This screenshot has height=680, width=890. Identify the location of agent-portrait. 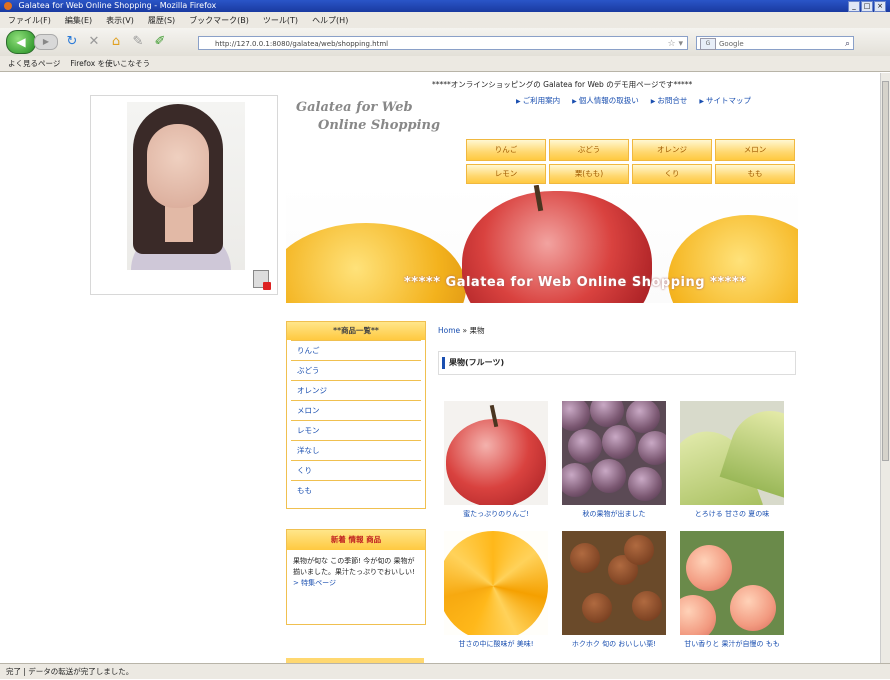
(186, 186).